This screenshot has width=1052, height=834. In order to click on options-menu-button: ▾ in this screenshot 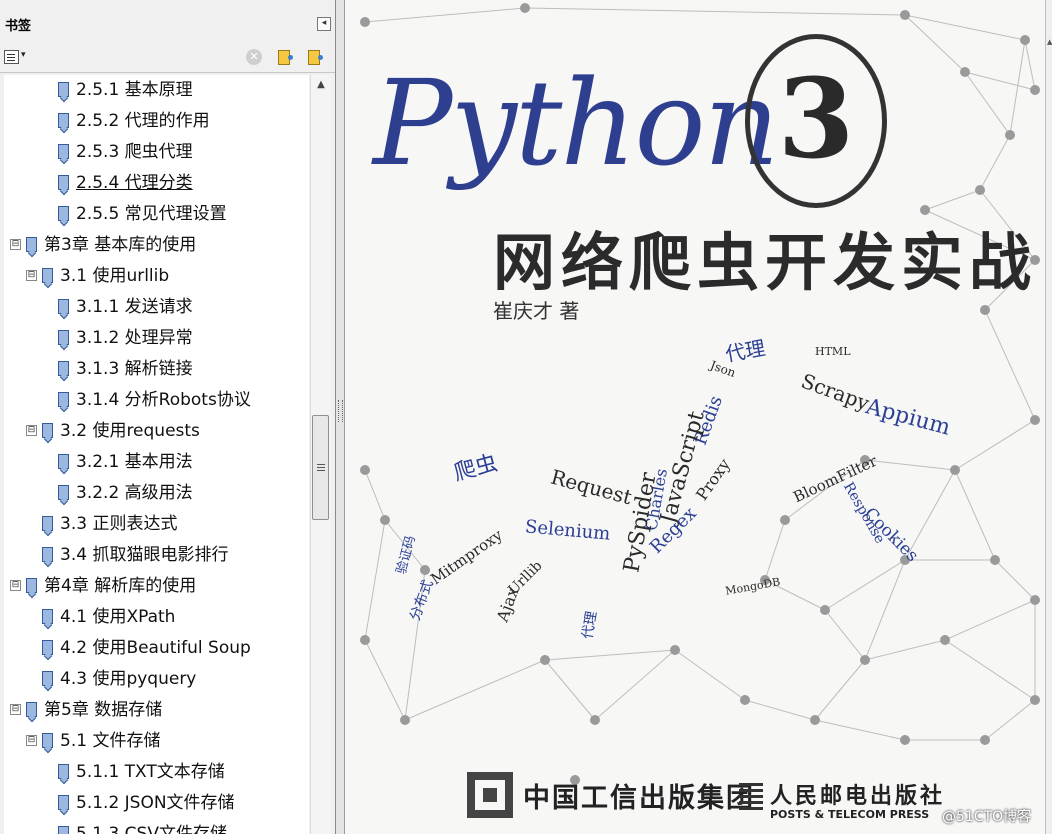, I will do `click(17, 57)`.